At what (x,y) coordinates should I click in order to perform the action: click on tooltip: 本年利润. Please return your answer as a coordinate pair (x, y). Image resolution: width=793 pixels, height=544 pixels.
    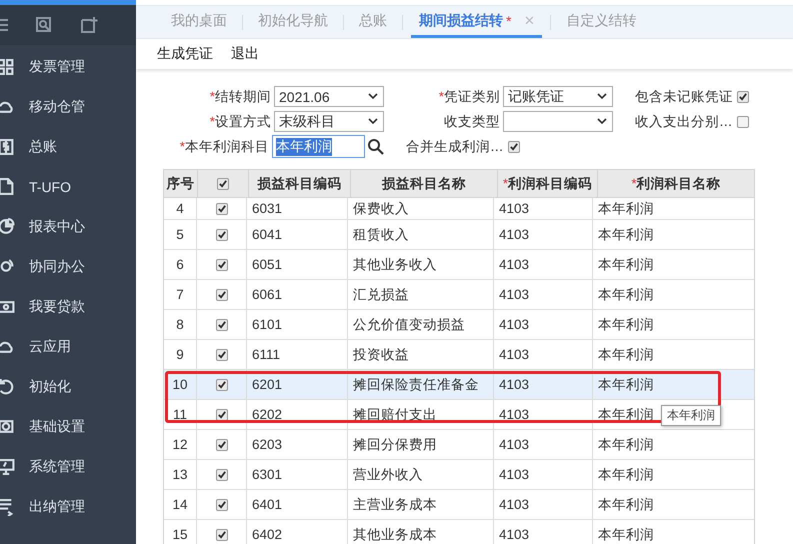
    Looking at the image, I should click on (691, 415).